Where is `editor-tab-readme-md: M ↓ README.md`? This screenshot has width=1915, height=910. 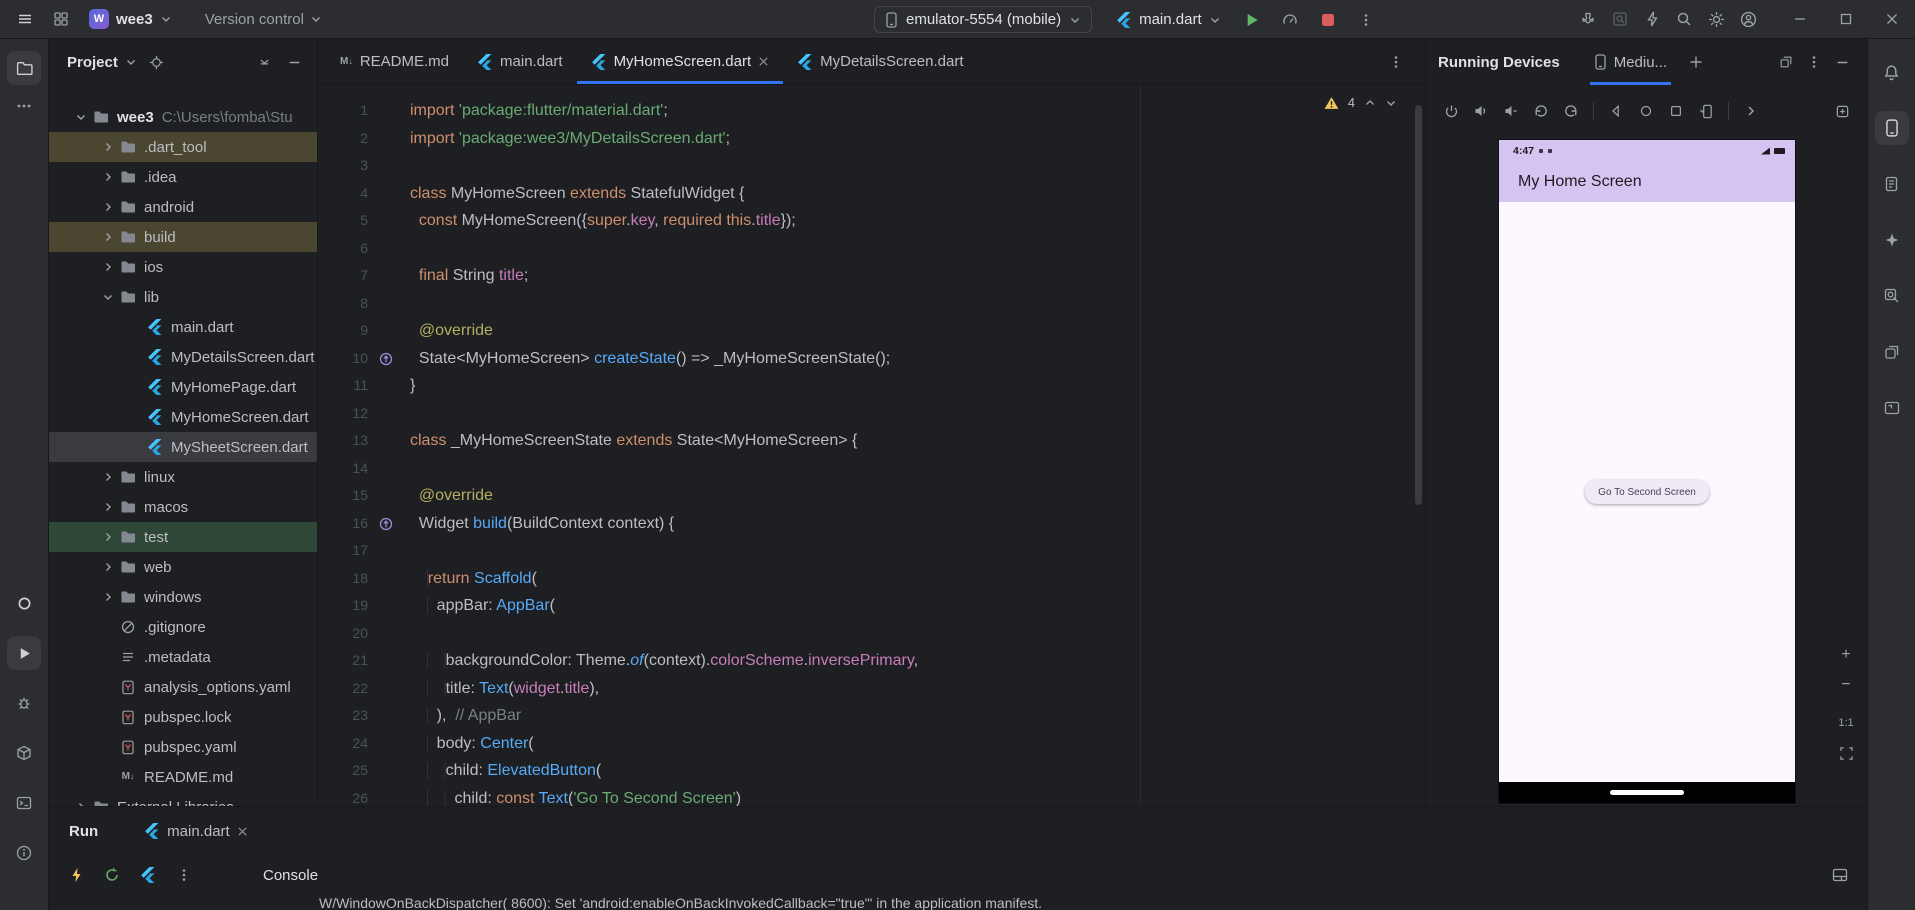
editor-tab-readme-md: M ↓ README.md is located at coordinates (394, 61).